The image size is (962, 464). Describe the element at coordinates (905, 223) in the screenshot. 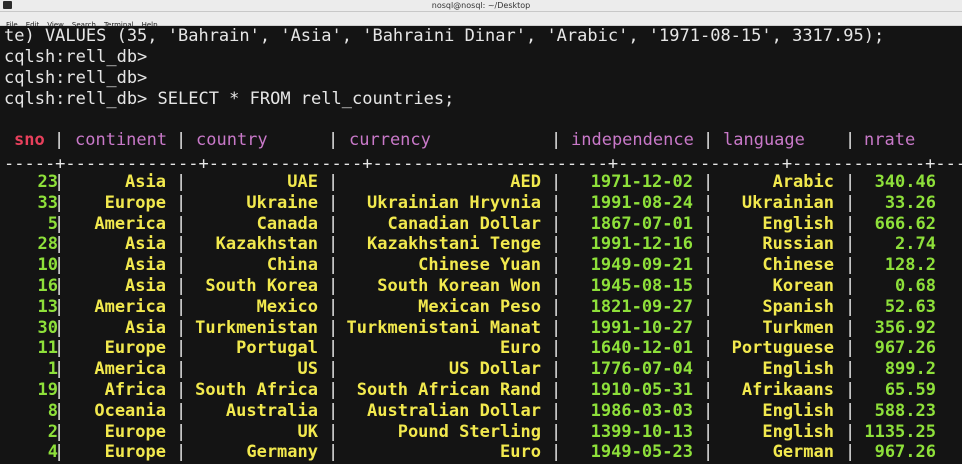

I see `table-cell-nrate: 666.62` at that location.